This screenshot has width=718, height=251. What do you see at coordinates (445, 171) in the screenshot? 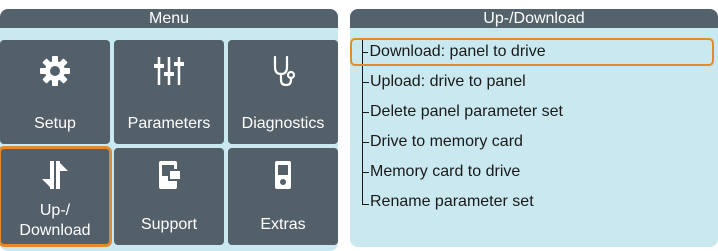
I see `list-item-label: Memory card to drive` at bounding box center [445, 171].